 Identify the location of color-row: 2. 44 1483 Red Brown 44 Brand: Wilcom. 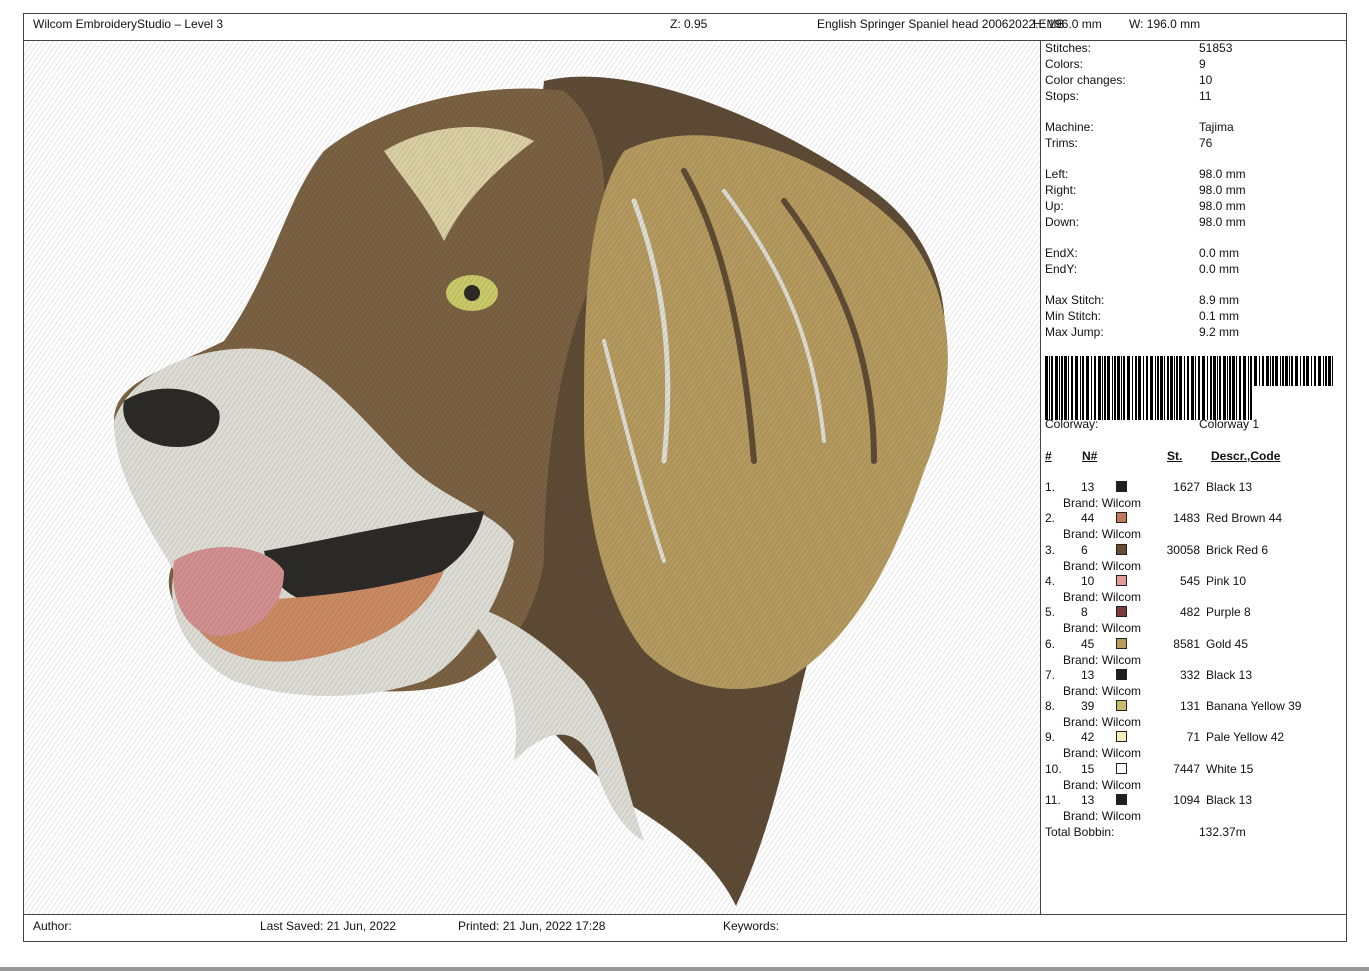
(1195, 526).